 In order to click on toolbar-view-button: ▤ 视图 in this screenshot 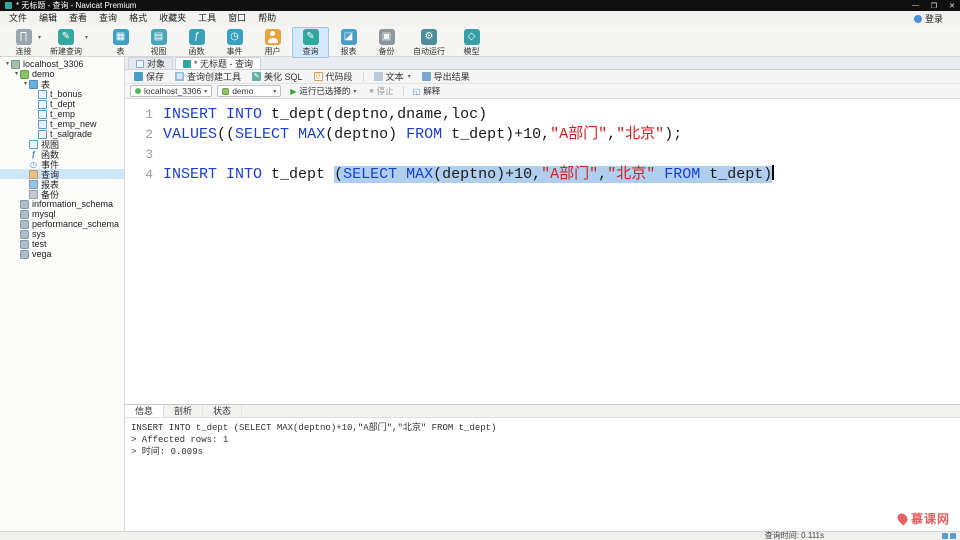, I will do `click(158, 42)`.